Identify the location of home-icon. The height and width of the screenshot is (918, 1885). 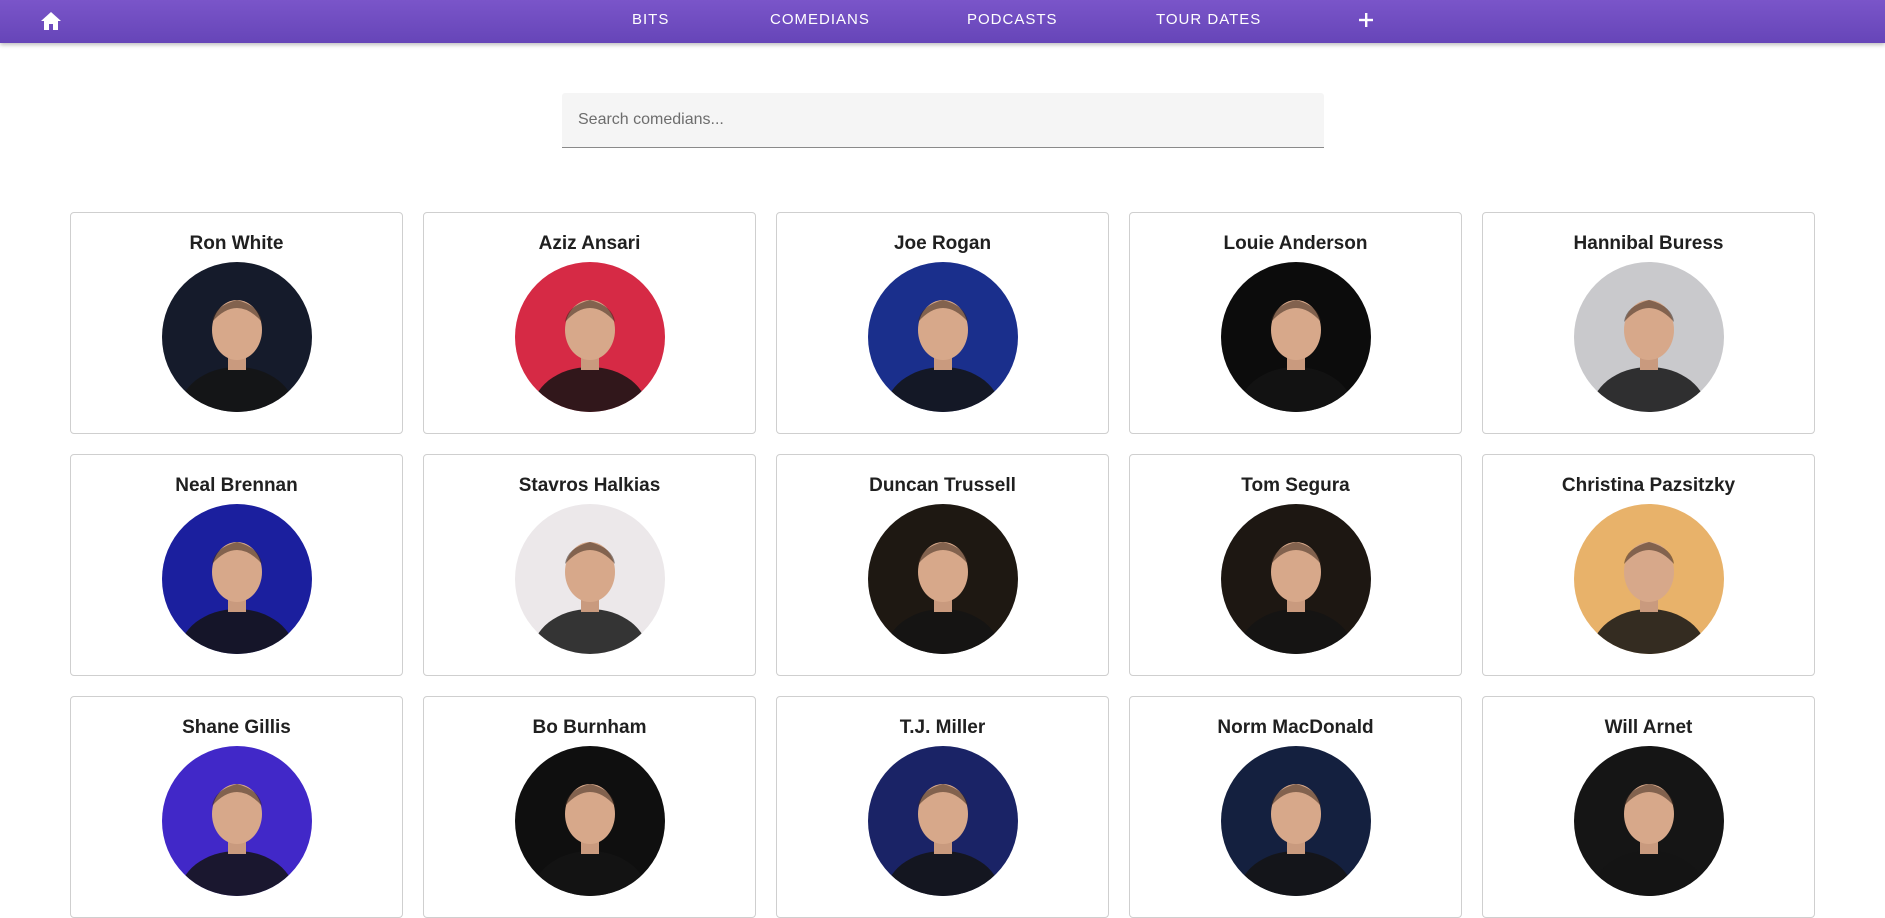
(51, 21).